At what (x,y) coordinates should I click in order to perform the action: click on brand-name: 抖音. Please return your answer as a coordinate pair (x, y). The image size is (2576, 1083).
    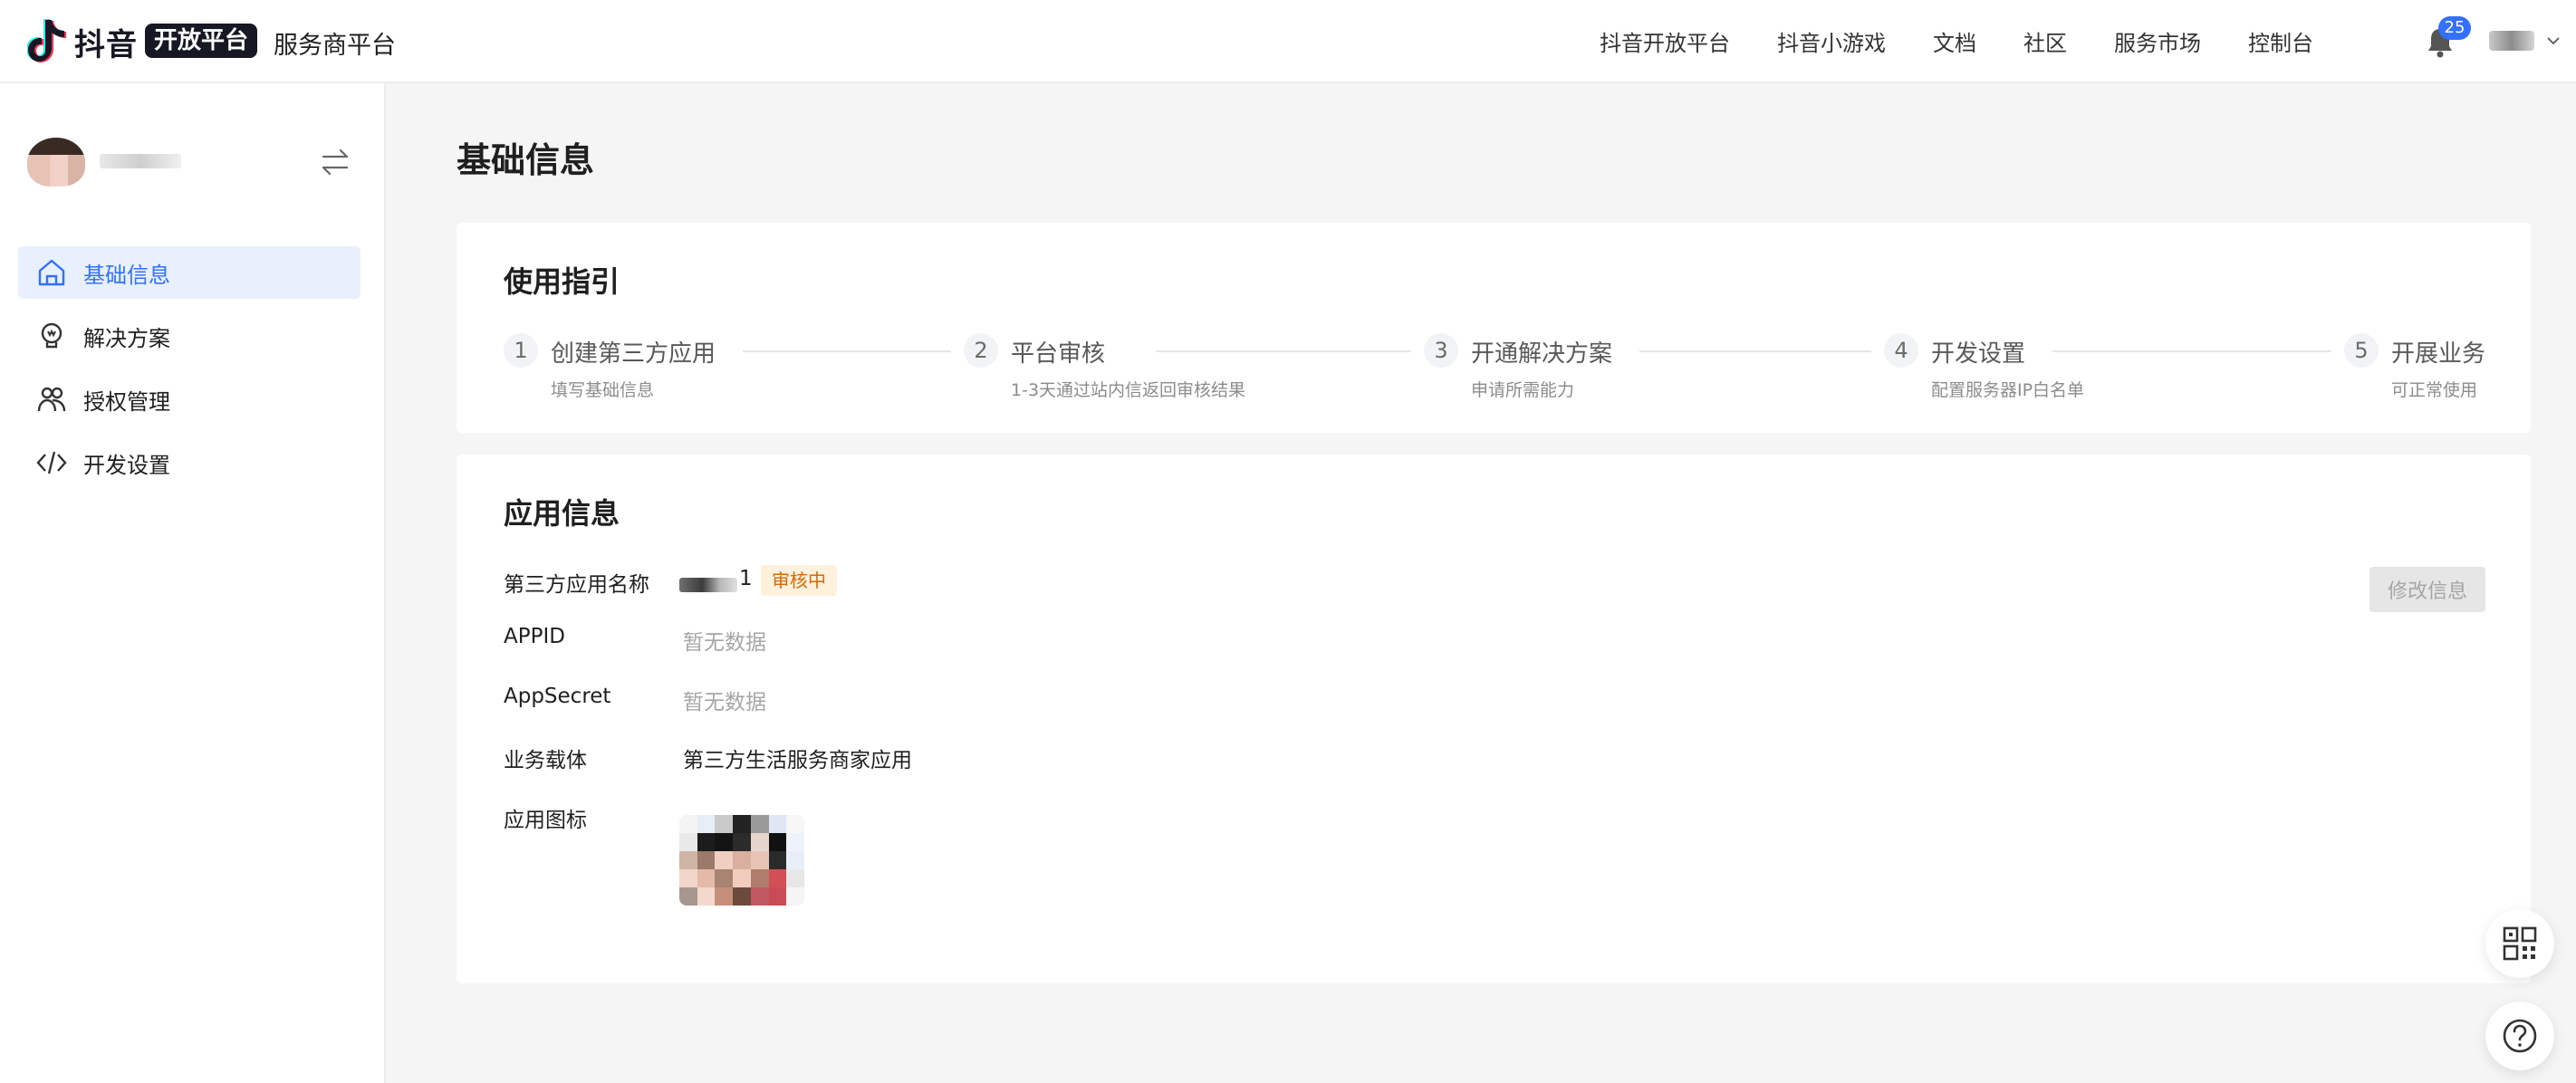
    Looking at the image, I should click on (106, 42).